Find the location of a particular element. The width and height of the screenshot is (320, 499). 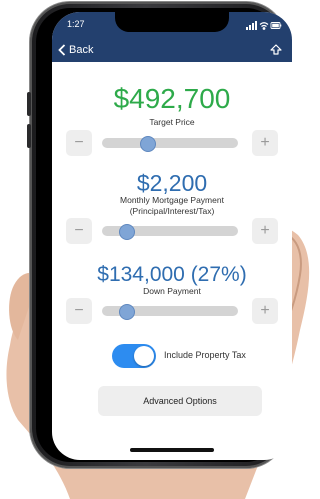

wifi-icon is located at coordinates (264, 26).